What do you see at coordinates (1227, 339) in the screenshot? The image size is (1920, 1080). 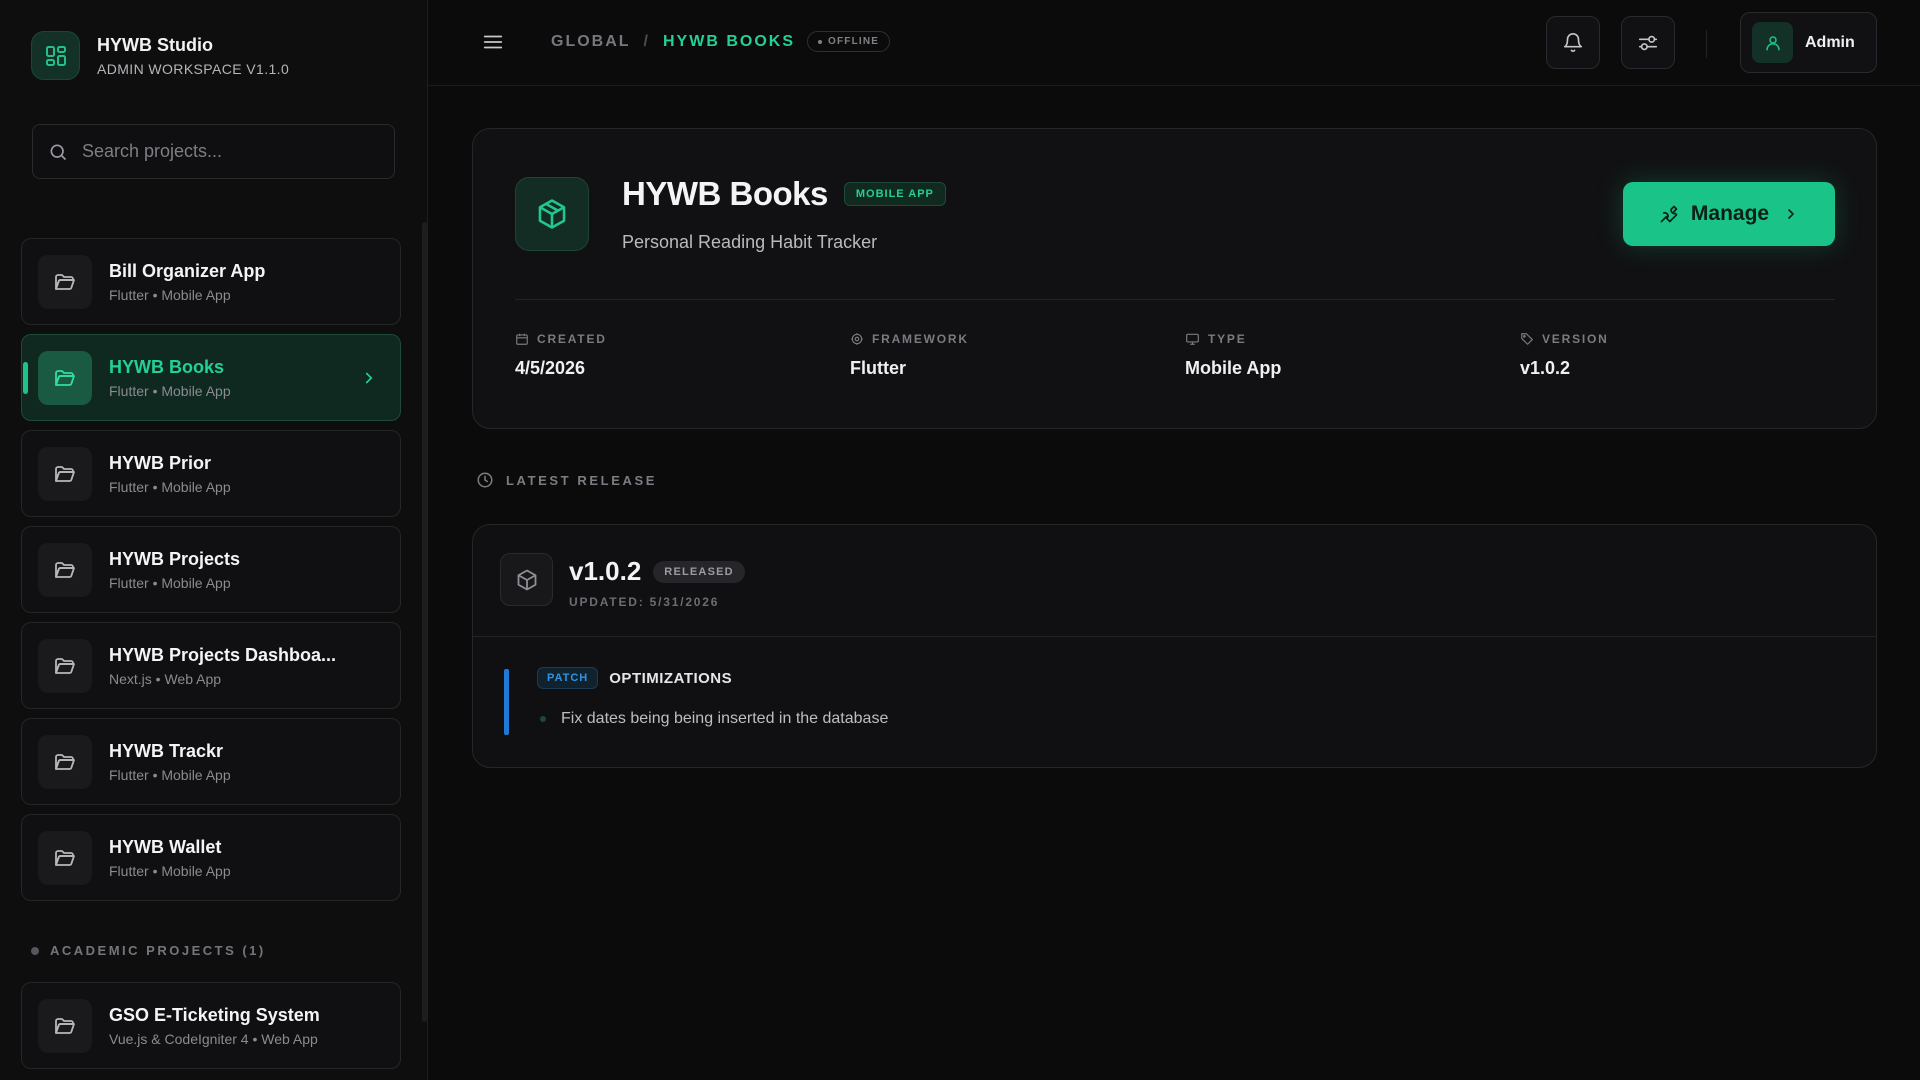 I see `stat-label: TYPE` at bounding box center [1227, 339].